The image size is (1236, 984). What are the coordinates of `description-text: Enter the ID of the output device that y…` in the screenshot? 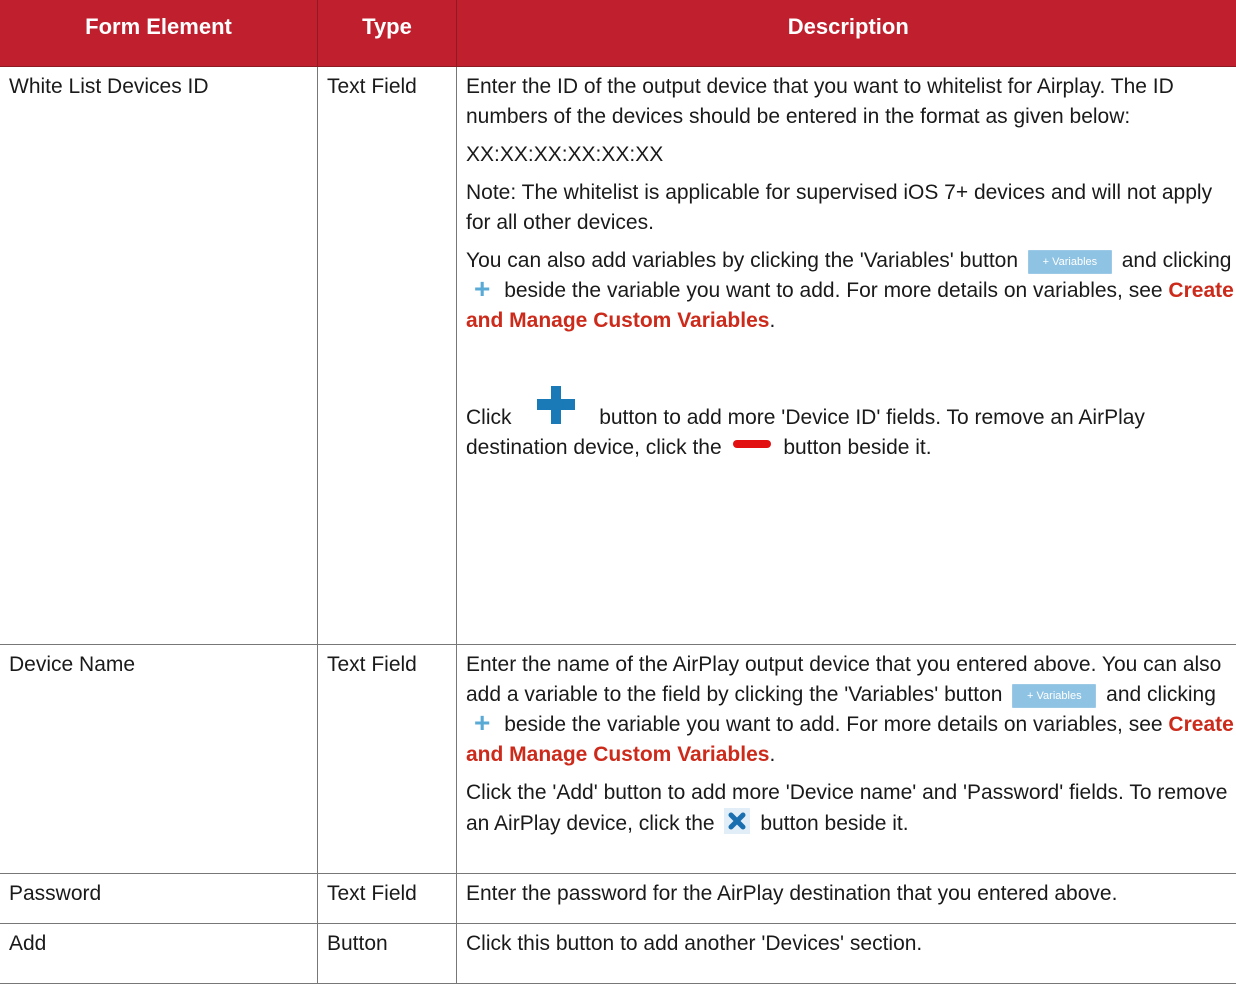 It's located at (851, 102).